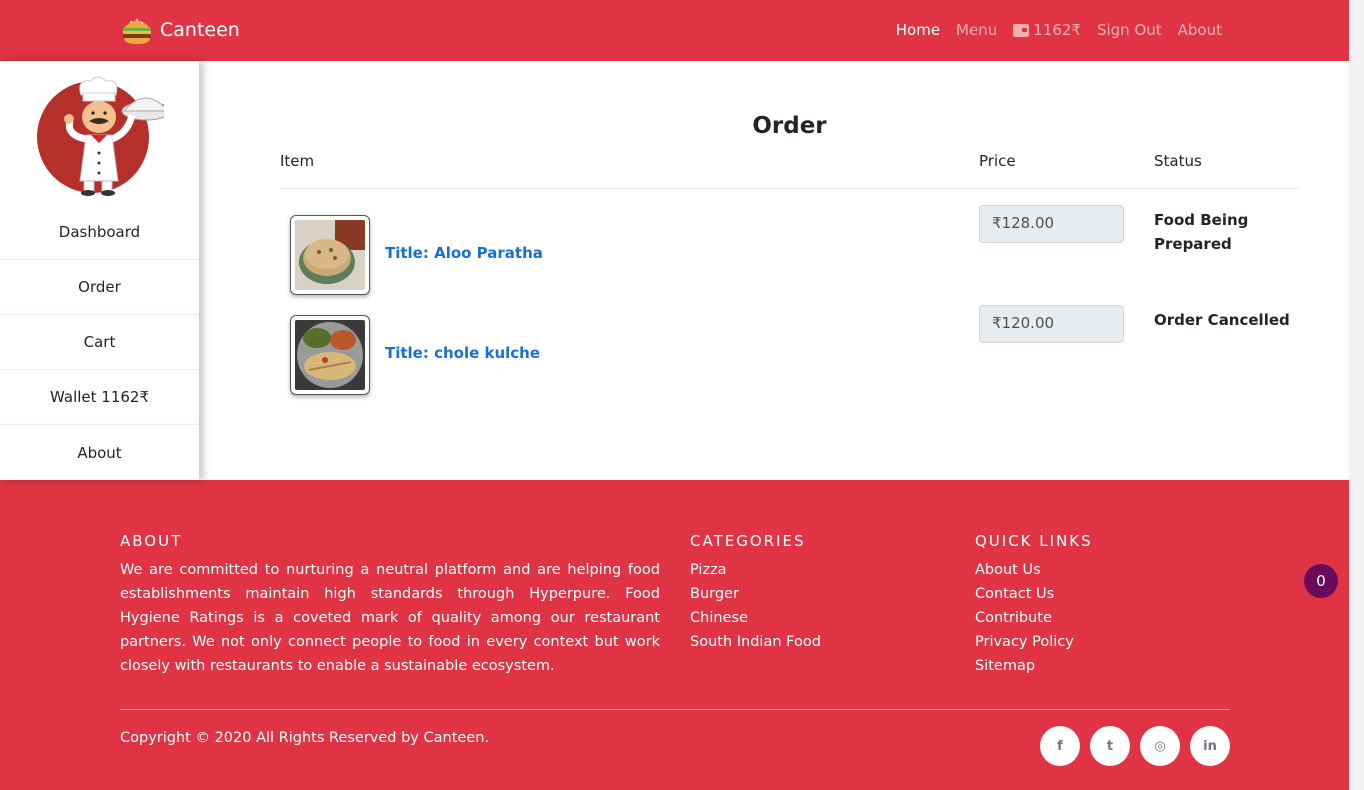  I want to click on footer-link-south-indian: South Indian Food, so click(755, 642).